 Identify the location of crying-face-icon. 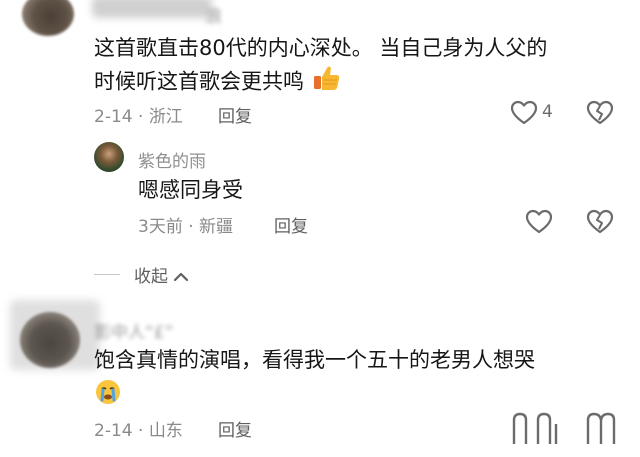
(108, 394).